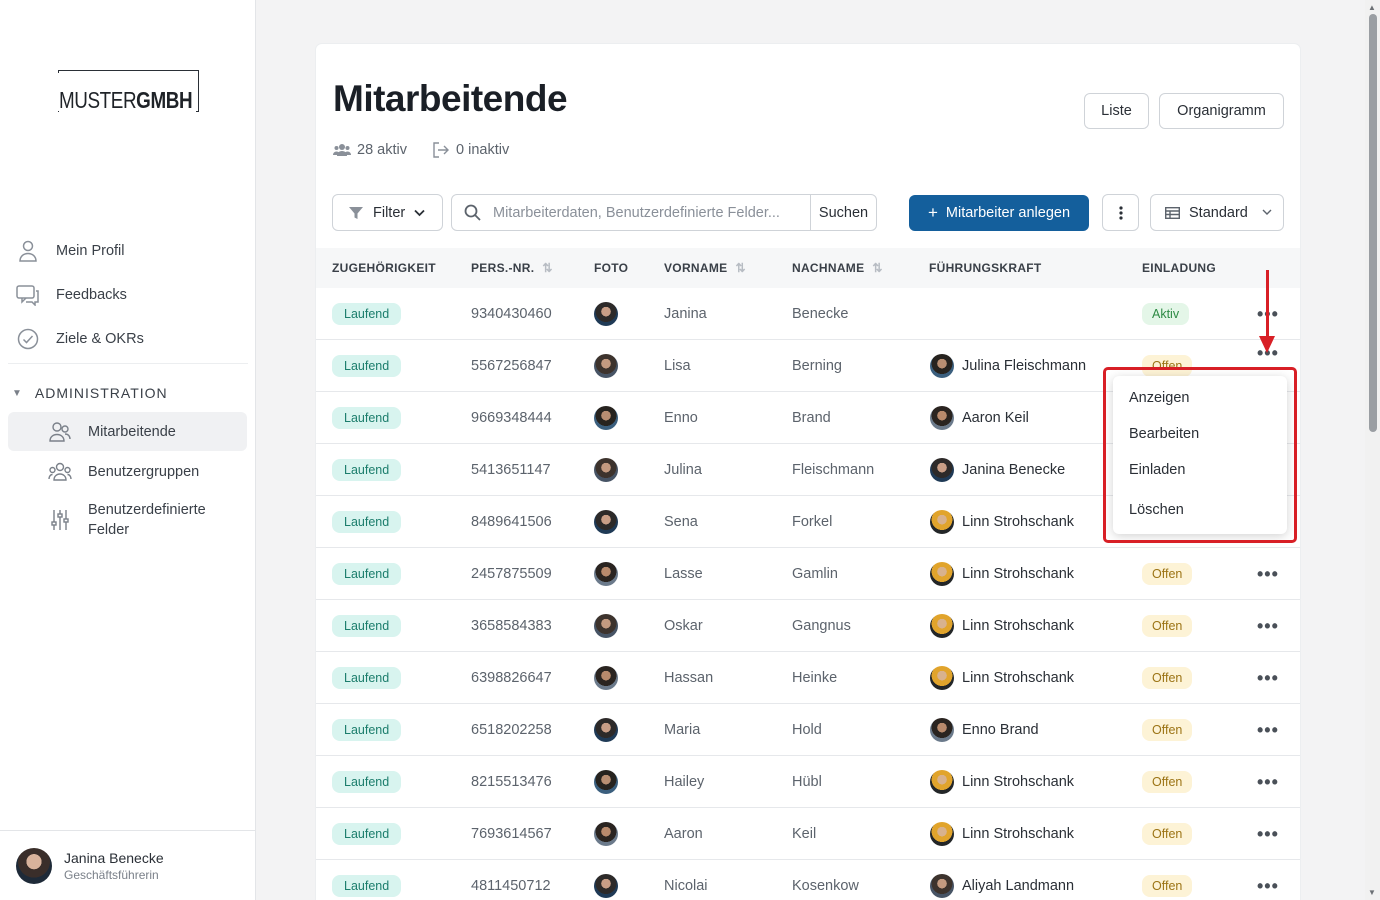 This screenshot has height=900, width=1380. I want to click on pers-nr-cell: 8215513476, so click(511, 782).